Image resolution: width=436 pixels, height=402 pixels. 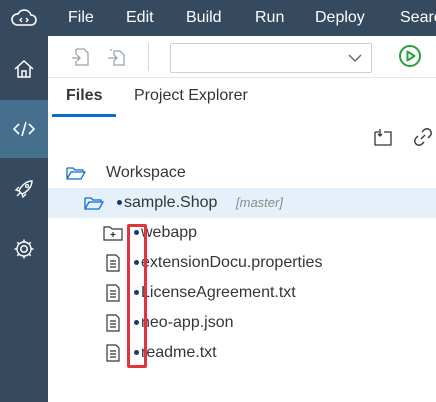 I want to click on tree-item-webapp: webapp, so click(x=242, y=233).